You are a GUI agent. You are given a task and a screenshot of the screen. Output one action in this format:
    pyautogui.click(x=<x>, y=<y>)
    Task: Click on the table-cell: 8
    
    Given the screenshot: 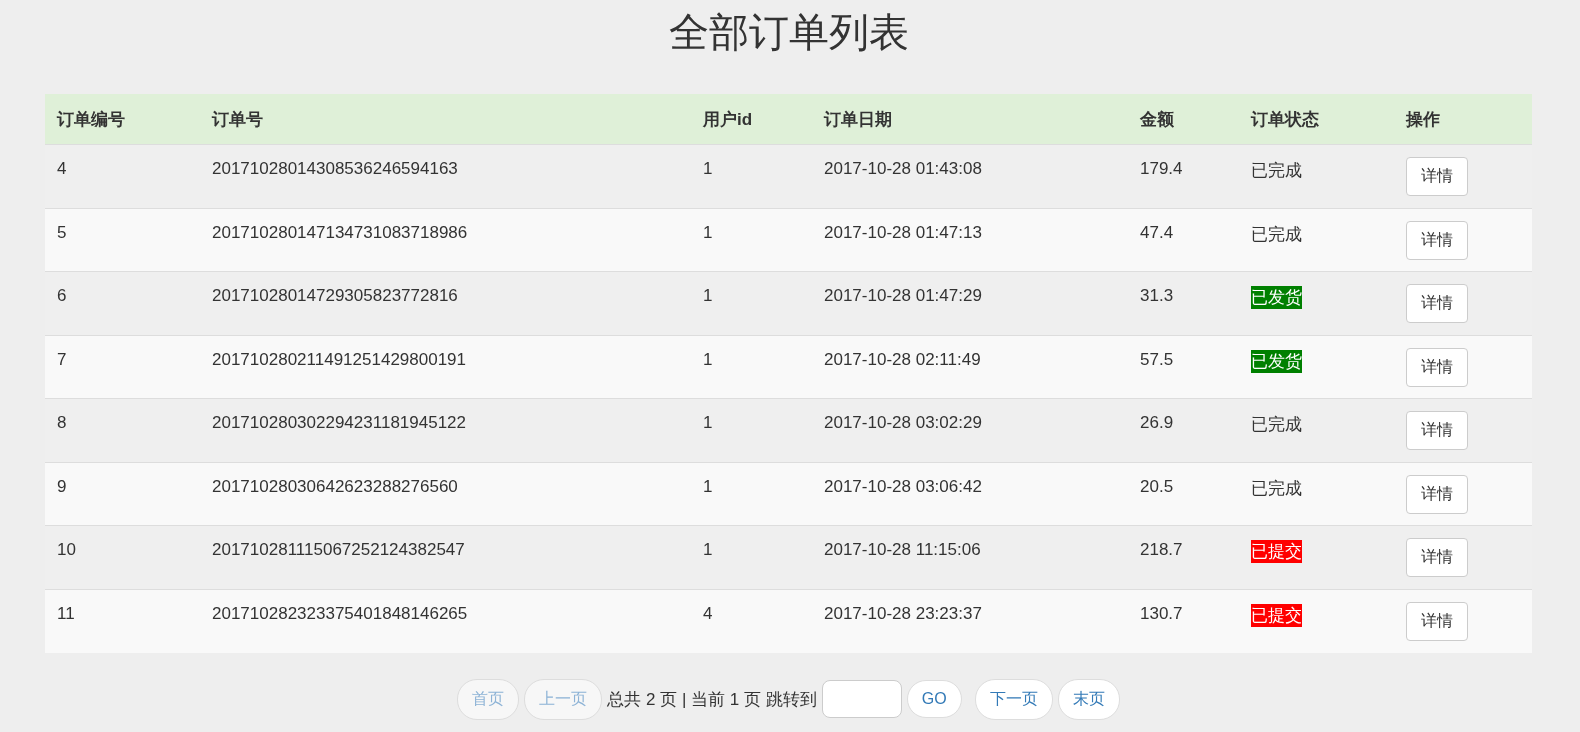 What is the action you would take?
    pyautogui.click(x=62, y=423)
    